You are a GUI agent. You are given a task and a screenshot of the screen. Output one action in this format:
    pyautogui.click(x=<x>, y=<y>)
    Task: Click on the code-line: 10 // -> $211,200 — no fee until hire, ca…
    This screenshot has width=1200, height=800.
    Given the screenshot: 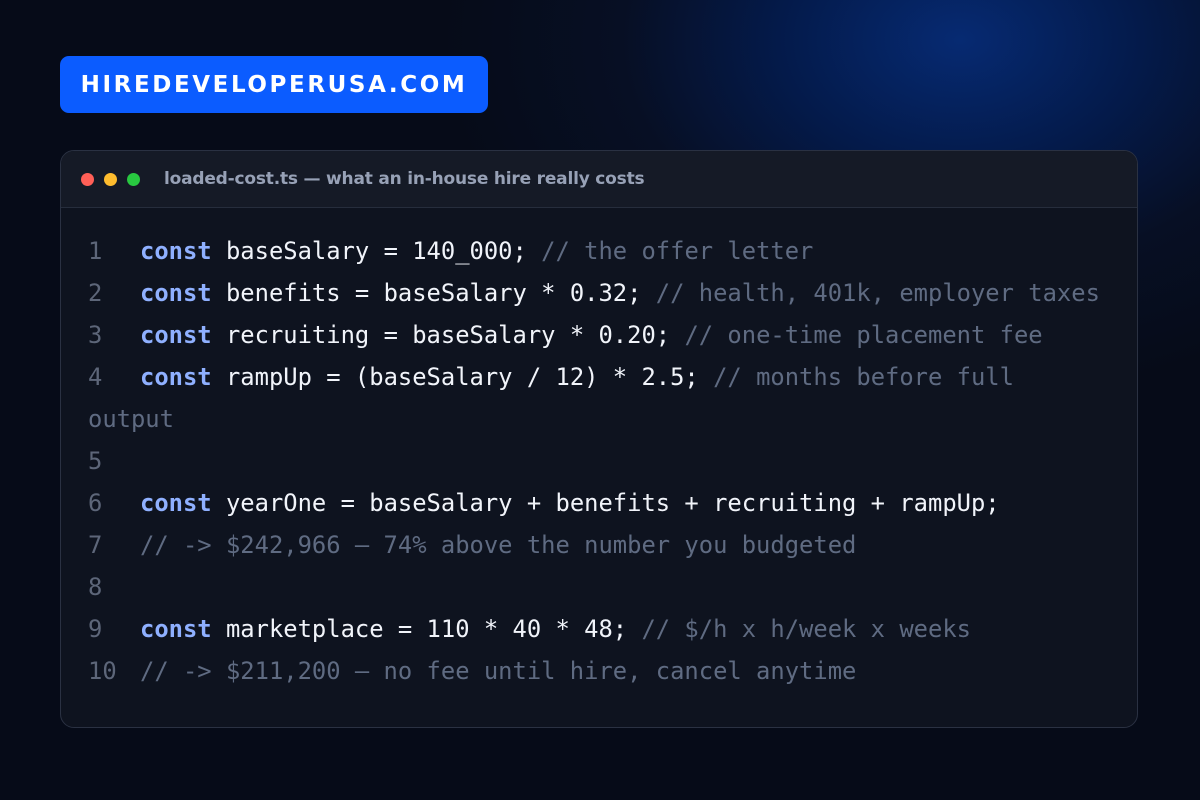 What is the action you would take?
    pyautogui.click(x=608, y=671)
    